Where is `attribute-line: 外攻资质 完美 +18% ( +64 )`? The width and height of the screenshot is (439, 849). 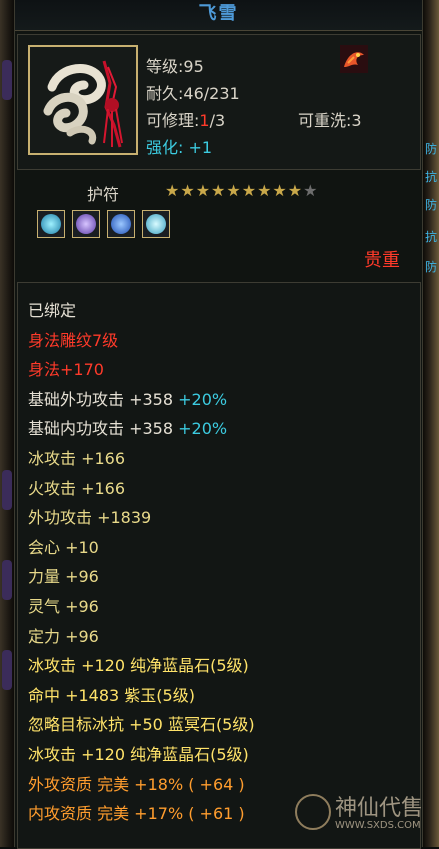 attribute-line: 外攻资质 完美 +18% ( +64 ) is located at coordinates (136, 783).